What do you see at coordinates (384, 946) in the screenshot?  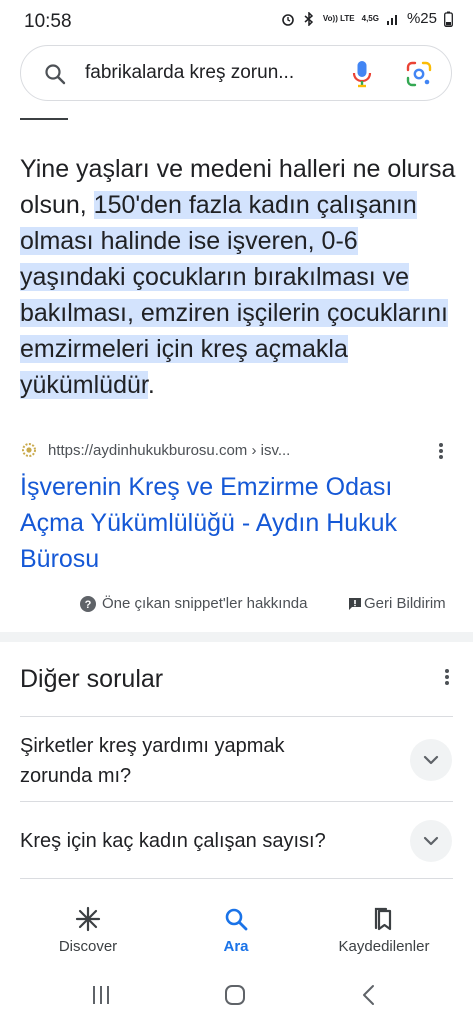 I see `nav-saved-label: Kaydedilenler` at bounding box center [384, 946].